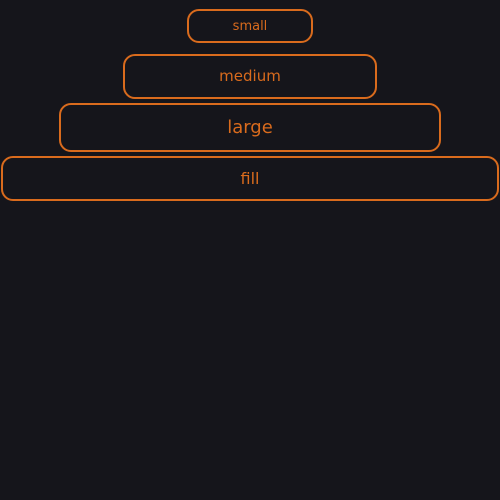  Describe the element at coordinates (250, 178) in the screenshot. I see `fill-button: fill` at that location.